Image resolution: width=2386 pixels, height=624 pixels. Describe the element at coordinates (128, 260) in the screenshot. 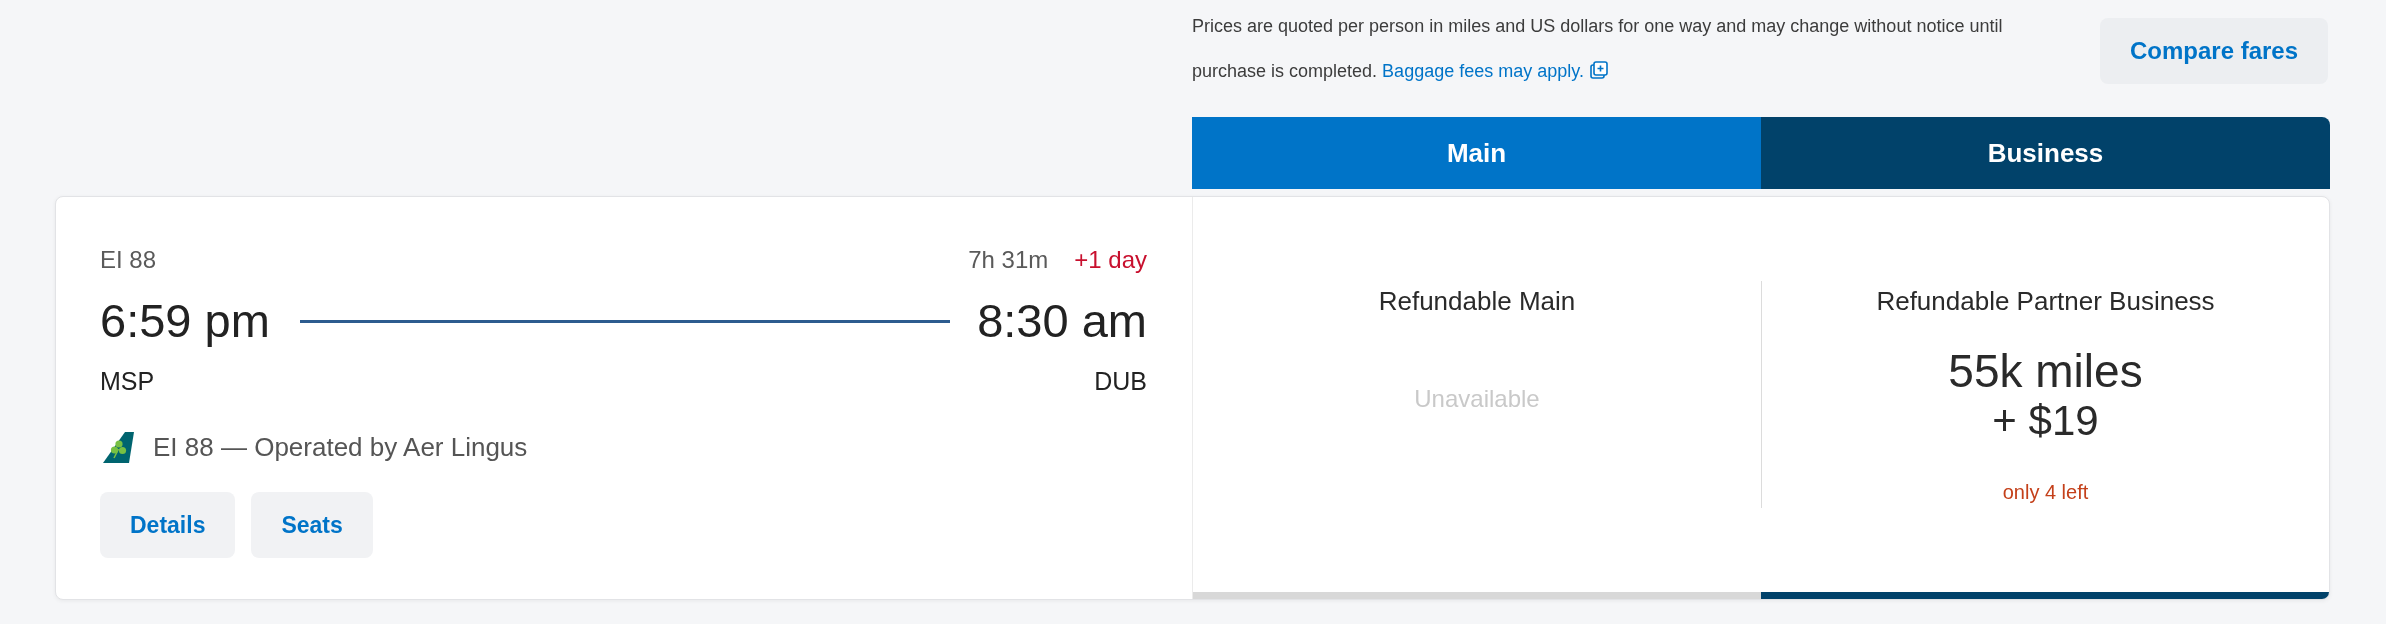

I see `flight-number: EI 88` at that location.